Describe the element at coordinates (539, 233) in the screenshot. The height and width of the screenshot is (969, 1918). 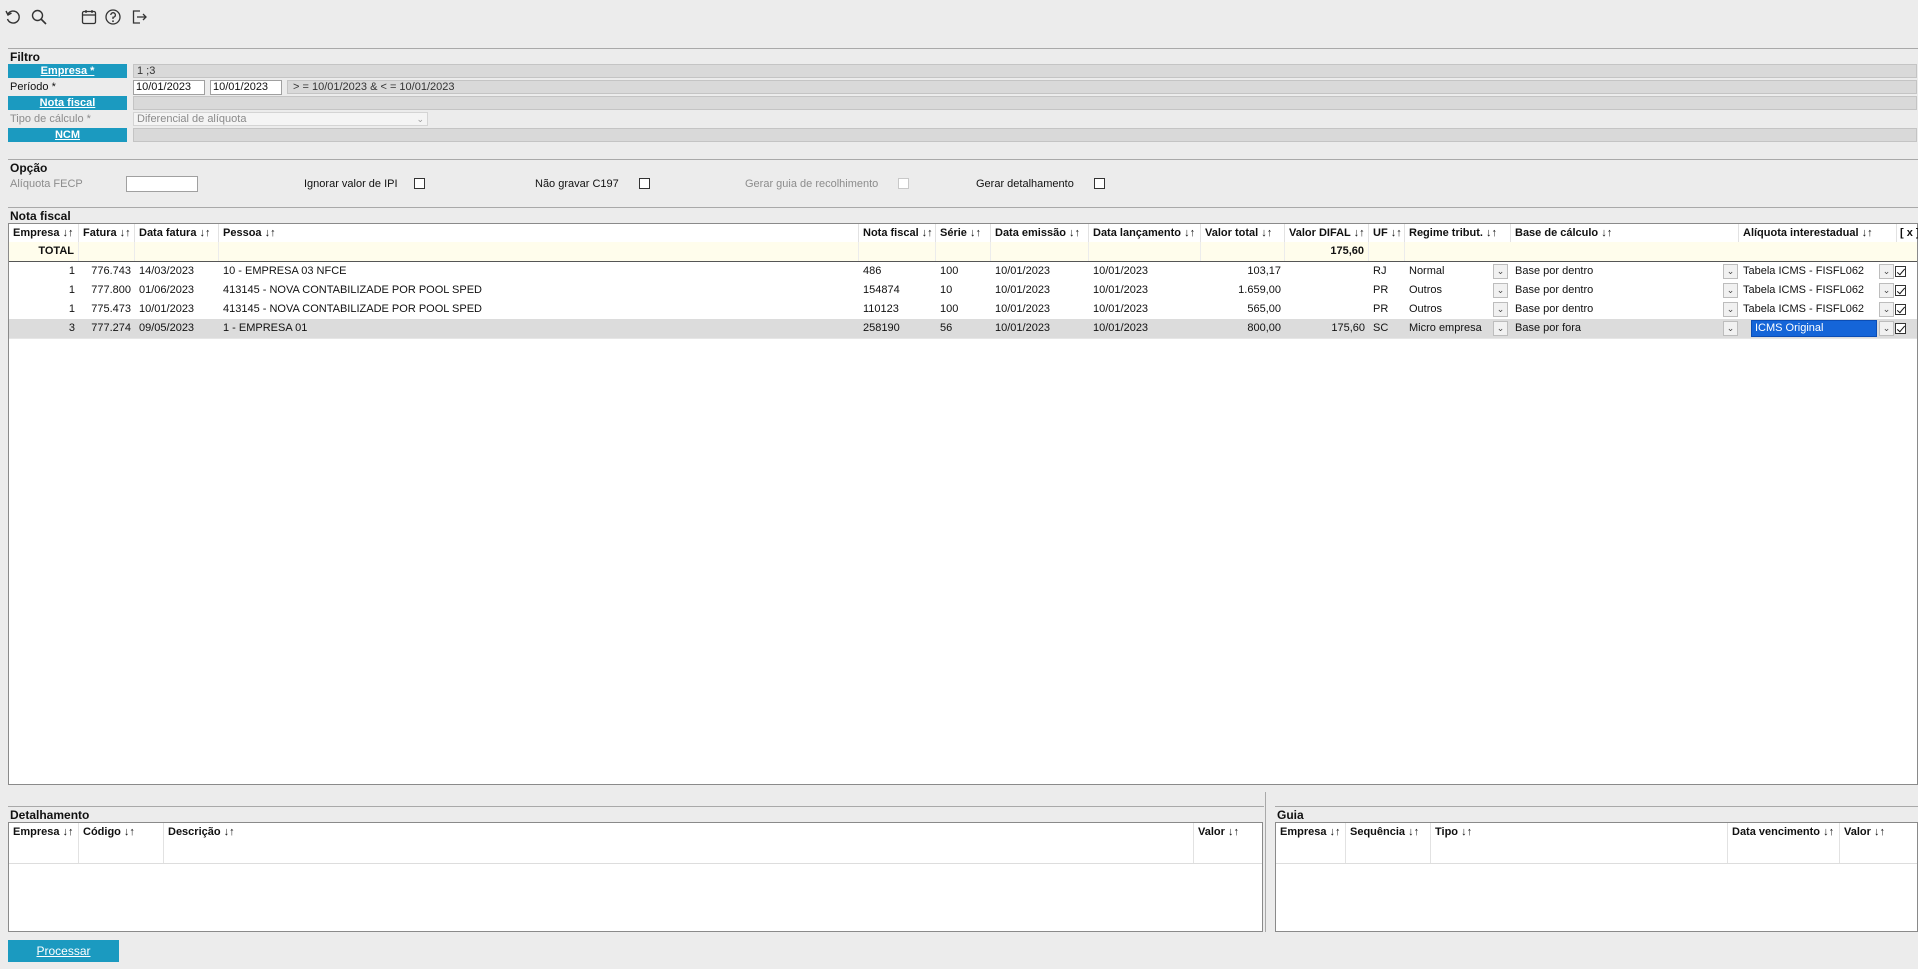
I see `col-pessoa: Pessoa ↓↑` at that location.